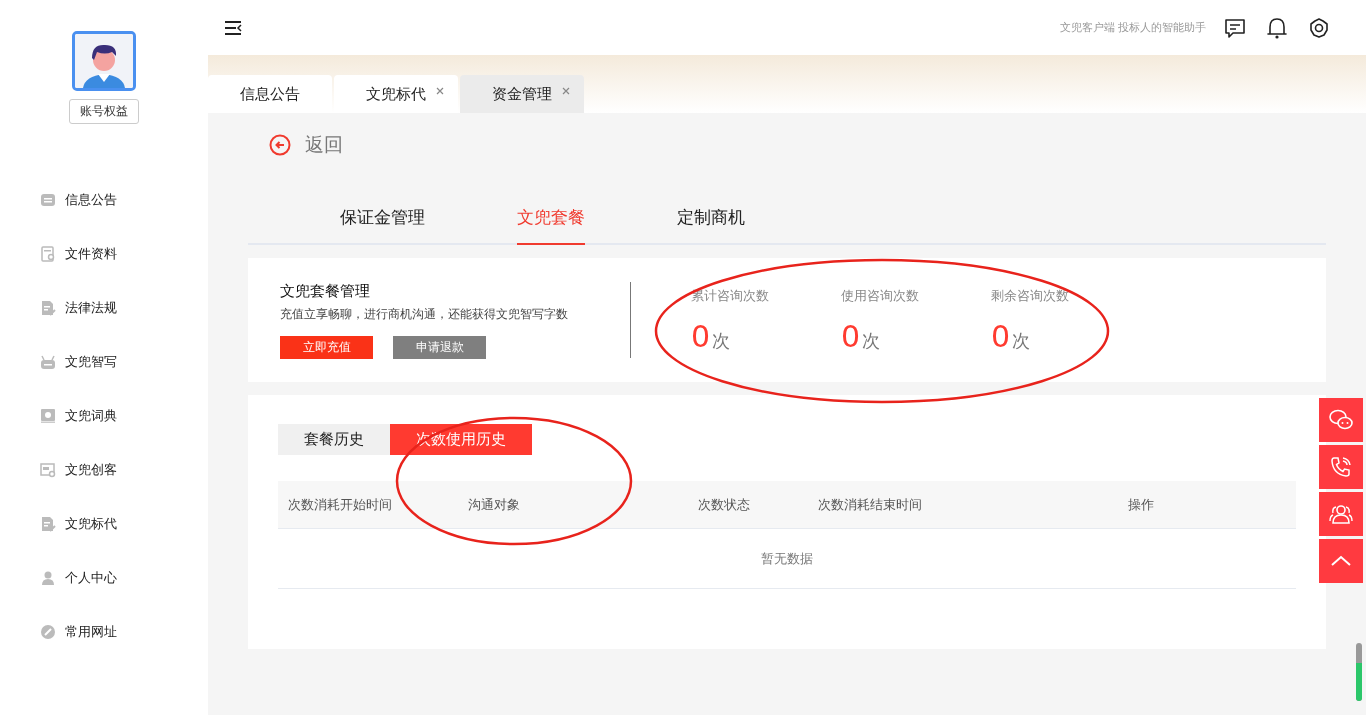 This screenshot has width=1366, height=715. I want to click on empty-message: 暂无数据, so click(787, 558).